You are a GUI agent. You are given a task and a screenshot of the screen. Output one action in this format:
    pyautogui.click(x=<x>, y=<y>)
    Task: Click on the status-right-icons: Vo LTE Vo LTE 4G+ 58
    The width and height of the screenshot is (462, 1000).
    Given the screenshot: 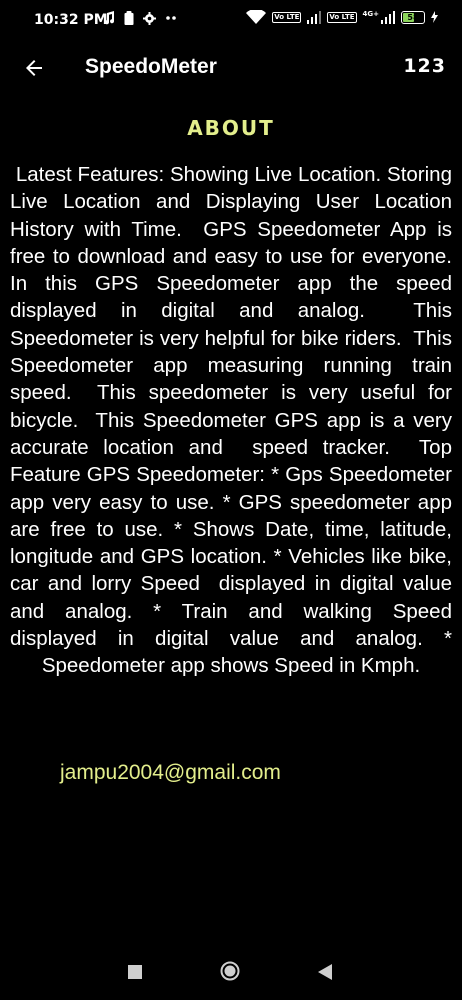 What is the action you would take?
    pyautogui.click(x=342, y=17)
    